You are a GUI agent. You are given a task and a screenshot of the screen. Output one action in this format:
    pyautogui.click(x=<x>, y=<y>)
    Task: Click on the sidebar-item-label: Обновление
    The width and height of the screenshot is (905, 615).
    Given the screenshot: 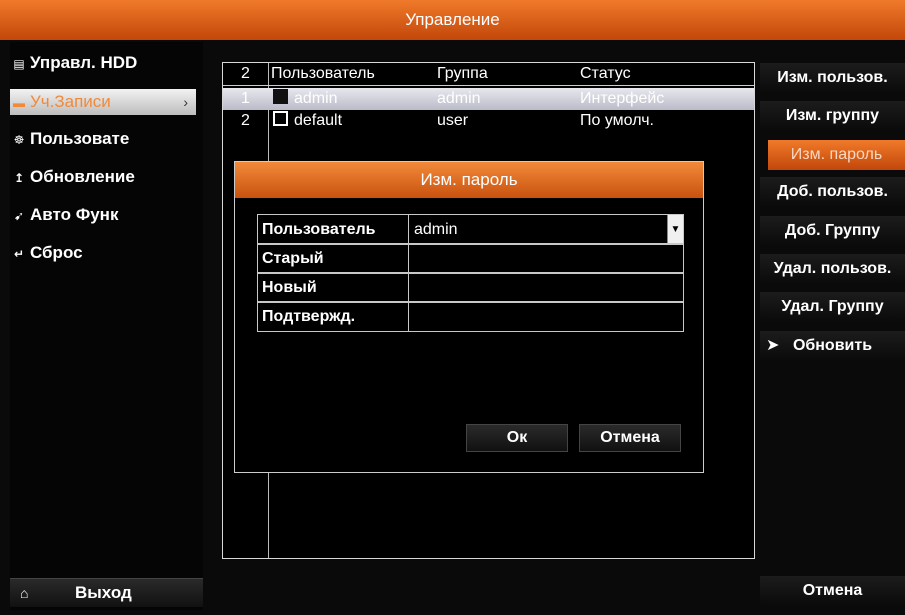 What is the action you would take?
    pyautogui.click(x=82, y=176)
    